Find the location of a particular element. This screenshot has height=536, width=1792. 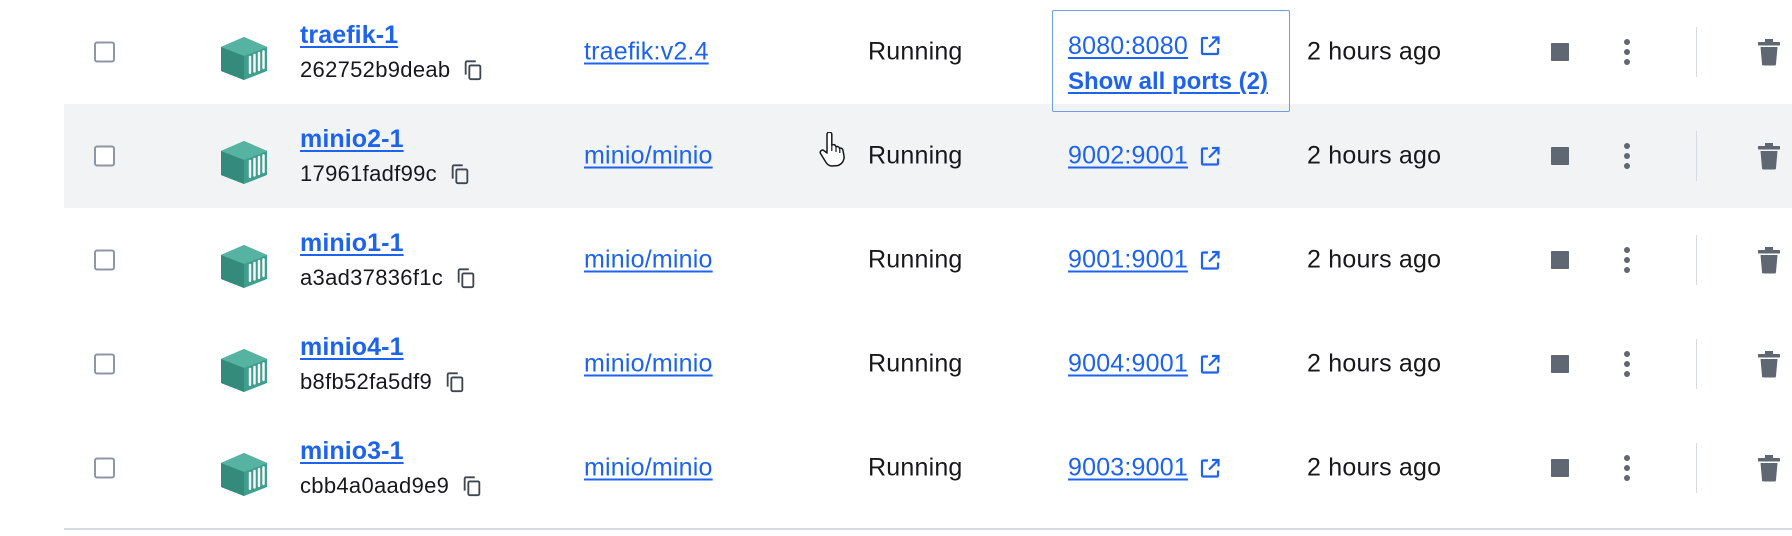

container-id-line: 17961fadf99c is located at coordinates (385, 174).